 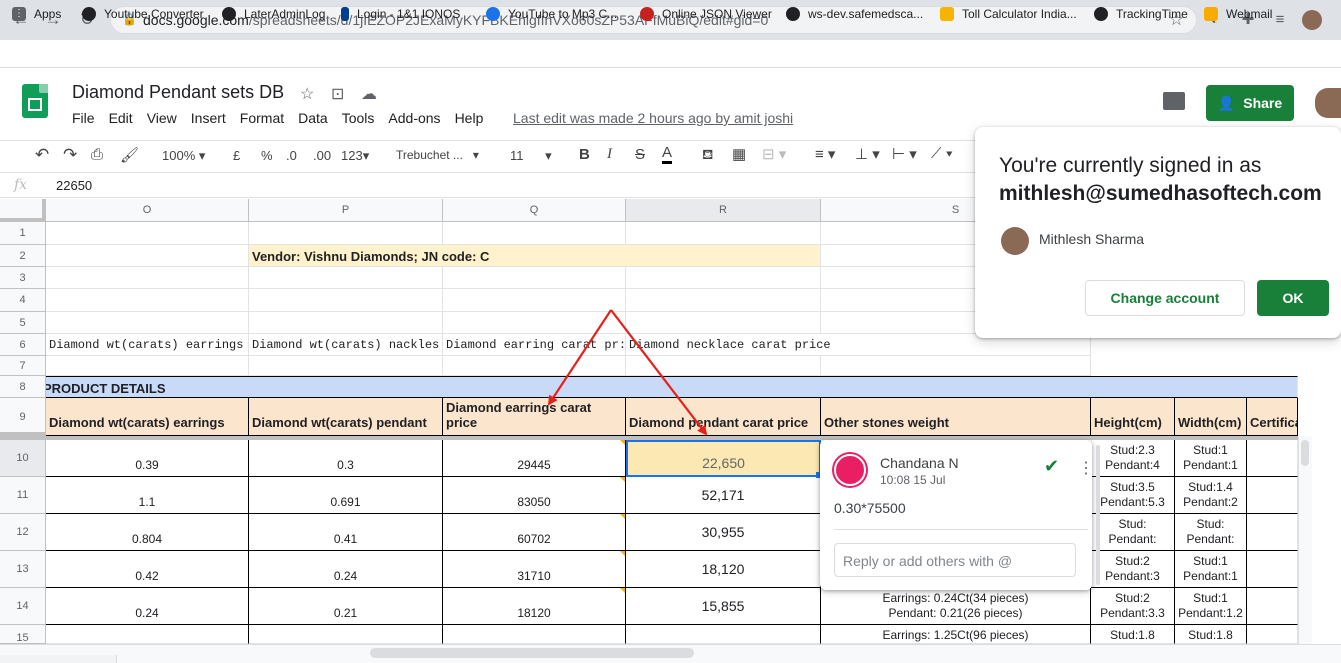 I want to click on reply-input: Reply or add others with @, so click(x=955, y=560).